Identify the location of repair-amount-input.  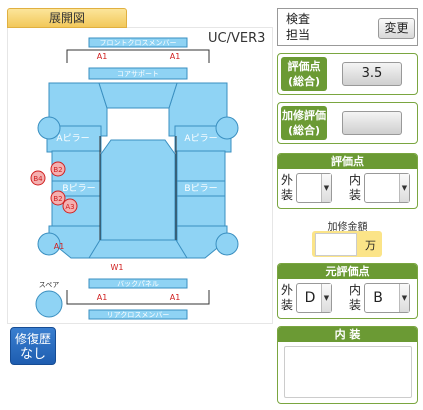
(336, 244).